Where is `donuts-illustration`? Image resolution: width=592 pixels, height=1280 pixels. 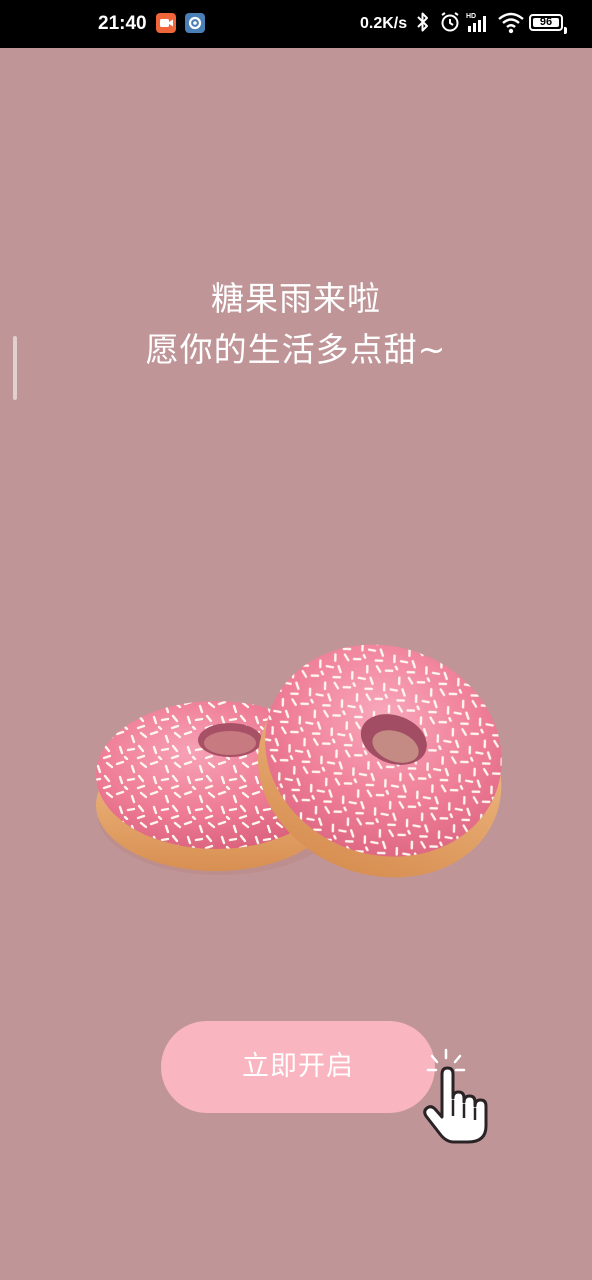 donuts-illustration is located at coordinates (299, 761).